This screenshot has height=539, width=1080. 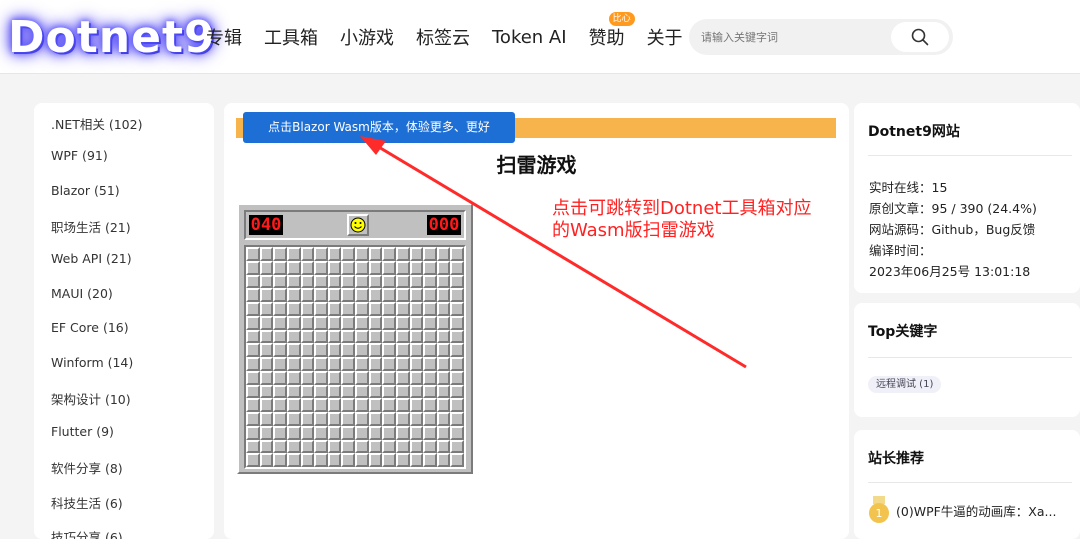 What do you see at coordinates (665, 37) in the screenshot?
I see `nav-item-about: 关于` at bounding box center [665, 37].